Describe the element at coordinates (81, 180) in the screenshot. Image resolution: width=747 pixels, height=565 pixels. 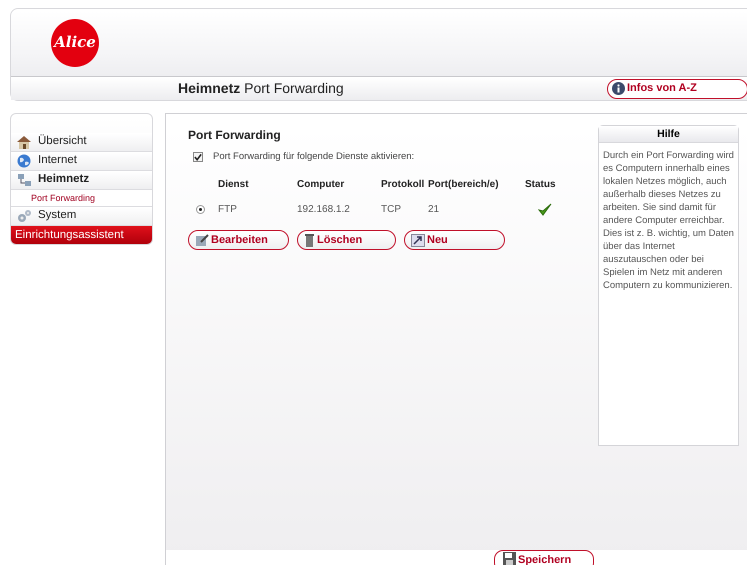
I see `sidebar-item: Heimnetz` at that location.